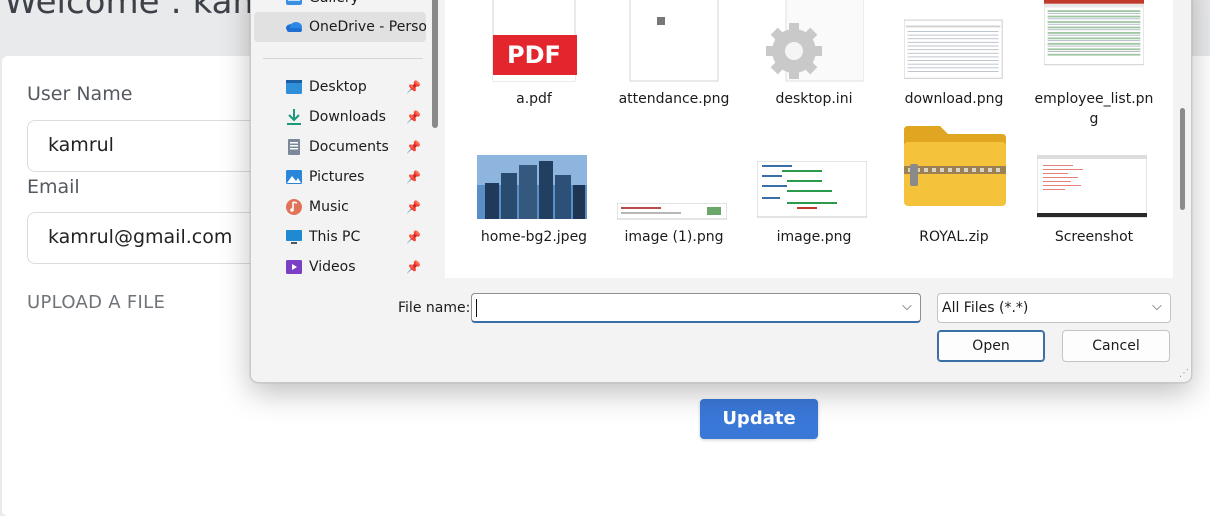  Describe the element at coordinates (476, 308) in the screenshot. I see `text-caret` at that location.